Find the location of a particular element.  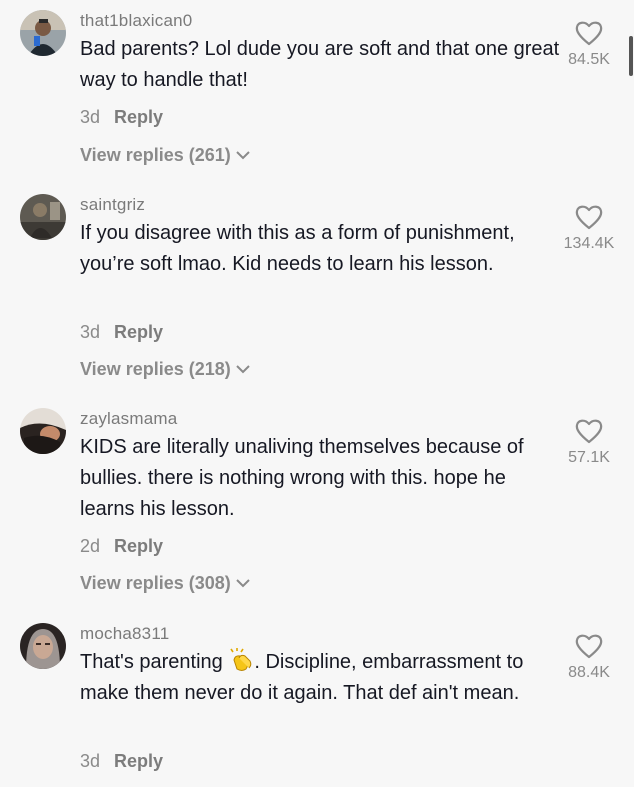

comment-meta: 2d Reply is located at coordinates (121, 546).